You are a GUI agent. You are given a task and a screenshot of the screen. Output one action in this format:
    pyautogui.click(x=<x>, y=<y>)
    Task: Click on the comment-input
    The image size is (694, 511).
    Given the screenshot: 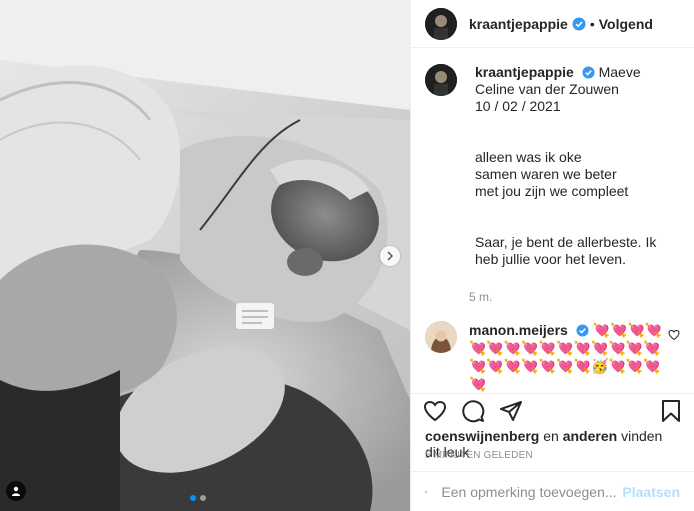 What is the action you would take?
    pyautogui.click(x=532, y=491)
    